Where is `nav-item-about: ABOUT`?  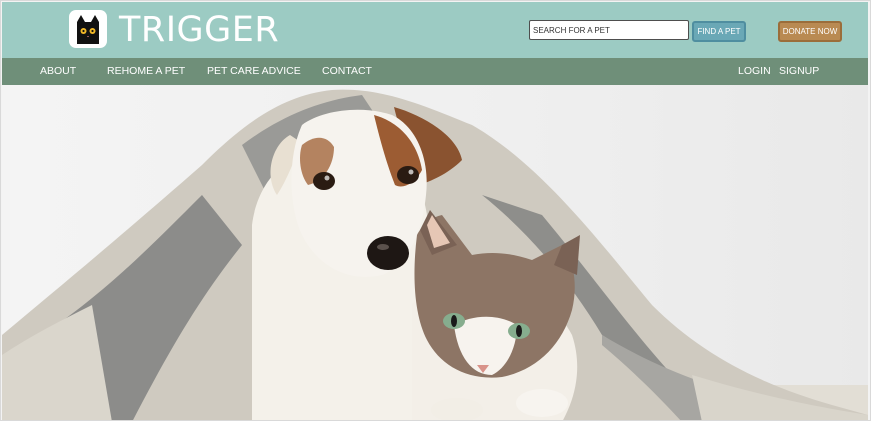 nav-item-about: ABOUT is located at coordinates (58, 71).